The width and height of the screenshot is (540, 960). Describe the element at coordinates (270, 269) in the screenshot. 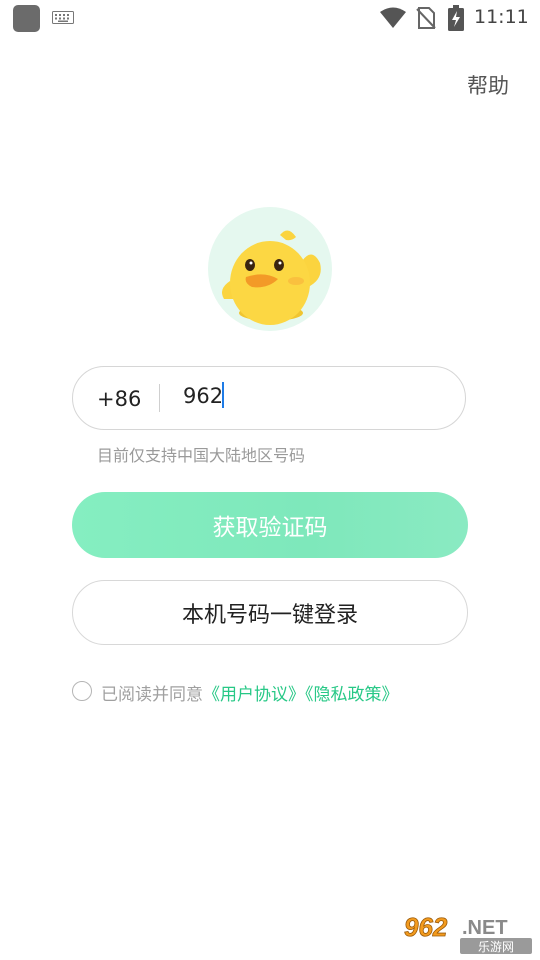

I see `duck-avatar-icon` at that location.